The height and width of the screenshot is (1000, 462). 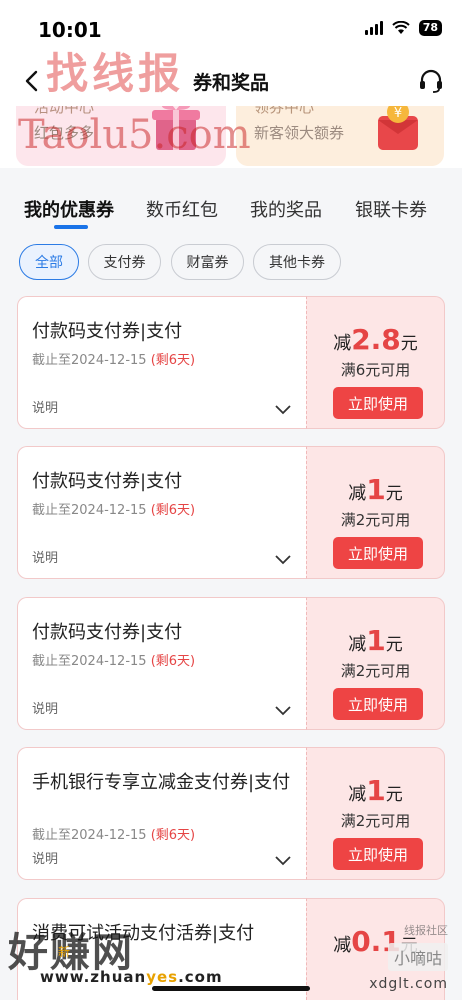 I want to click on coupon-amount: 减2.8元, so click(x=375, y=339).